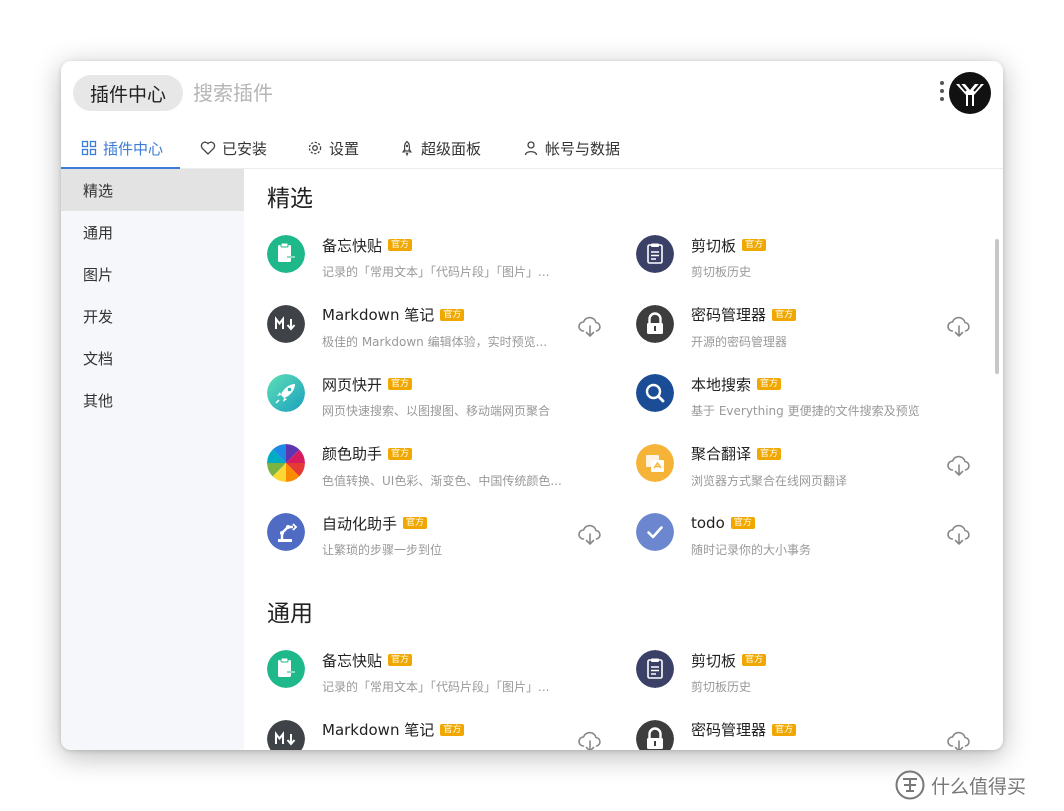 The height and width of the screenshot is (811, 1064). What do you see at coordinates (152, 274) in the screenshot?
I see `sidebar-item-images: 图片` at bounding box center [152, 274].